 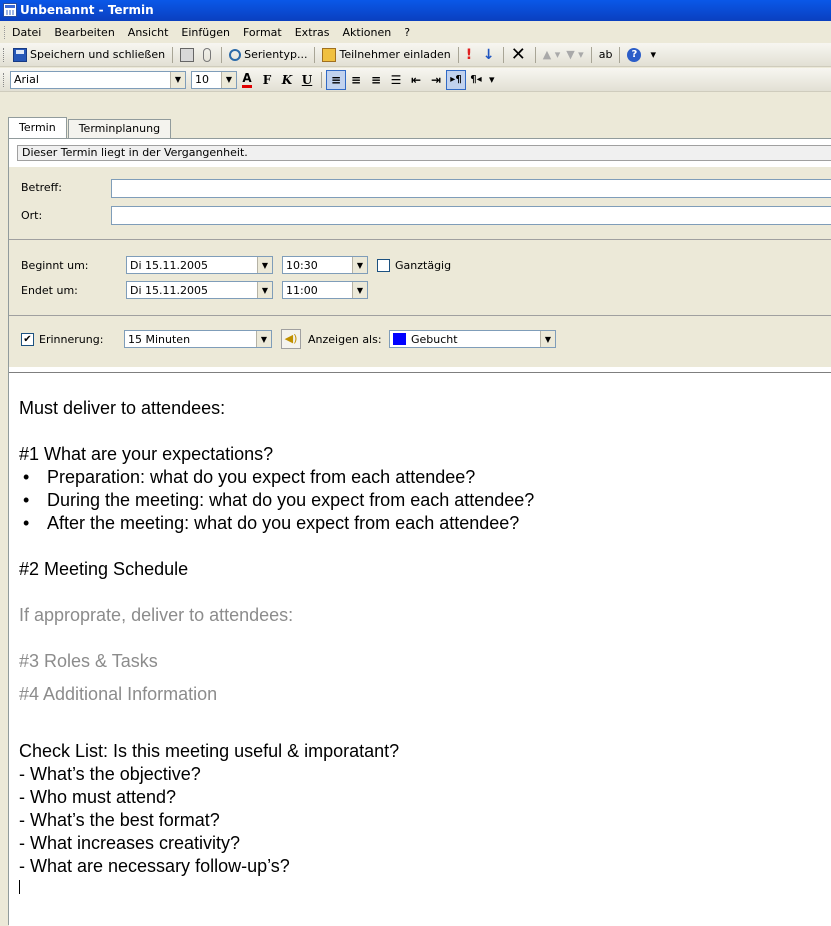 I want to click on italic-button: K, so click(x=287, y=80).